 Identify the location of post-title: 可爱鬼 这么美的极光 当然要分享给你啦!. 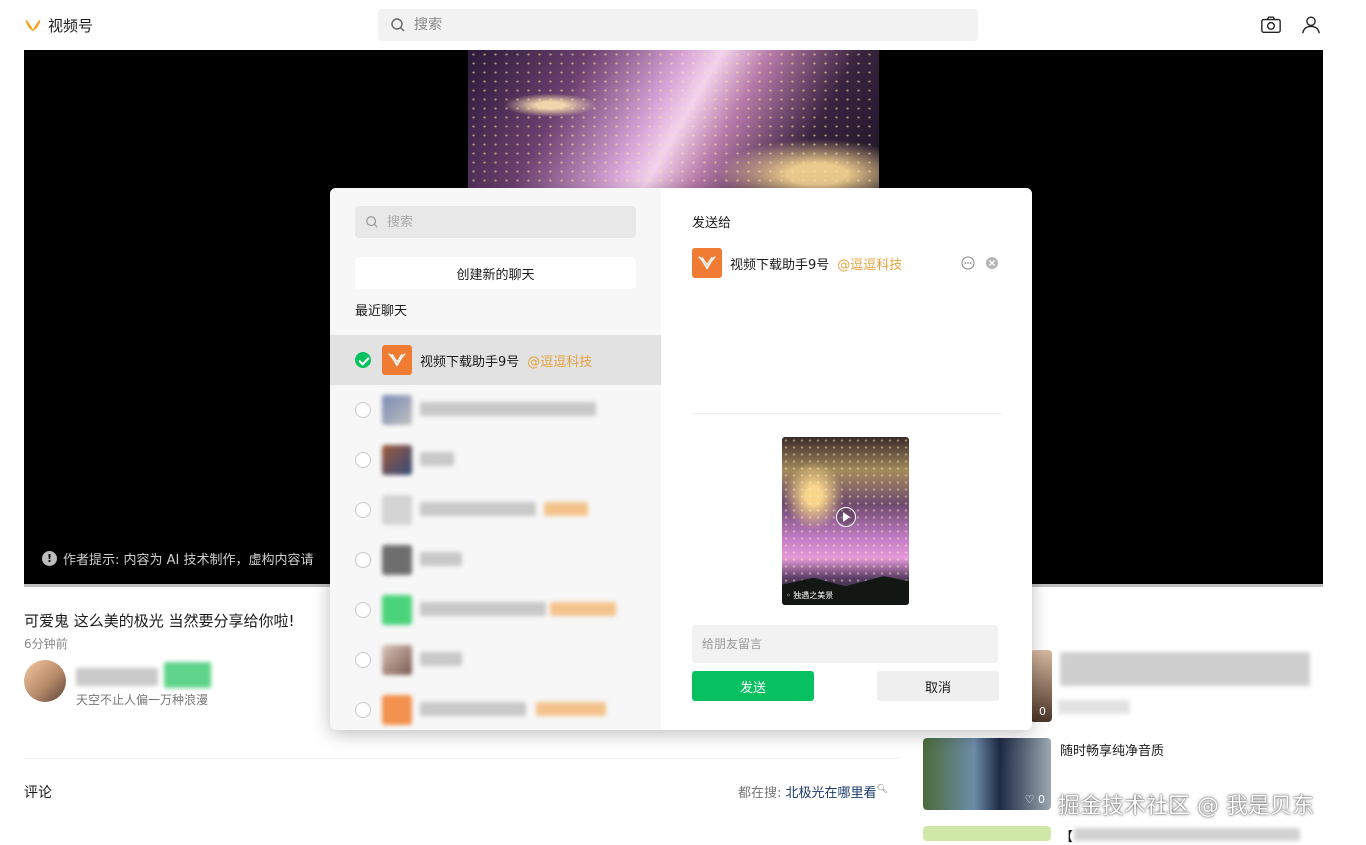
(159, 621).